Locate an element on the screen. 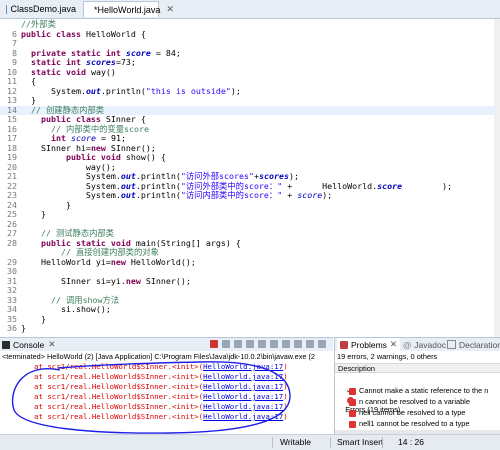 This screenshot has width=500, height=450. problem-item: n cannot be resolved to a variable is located at coordinates (409, 402).